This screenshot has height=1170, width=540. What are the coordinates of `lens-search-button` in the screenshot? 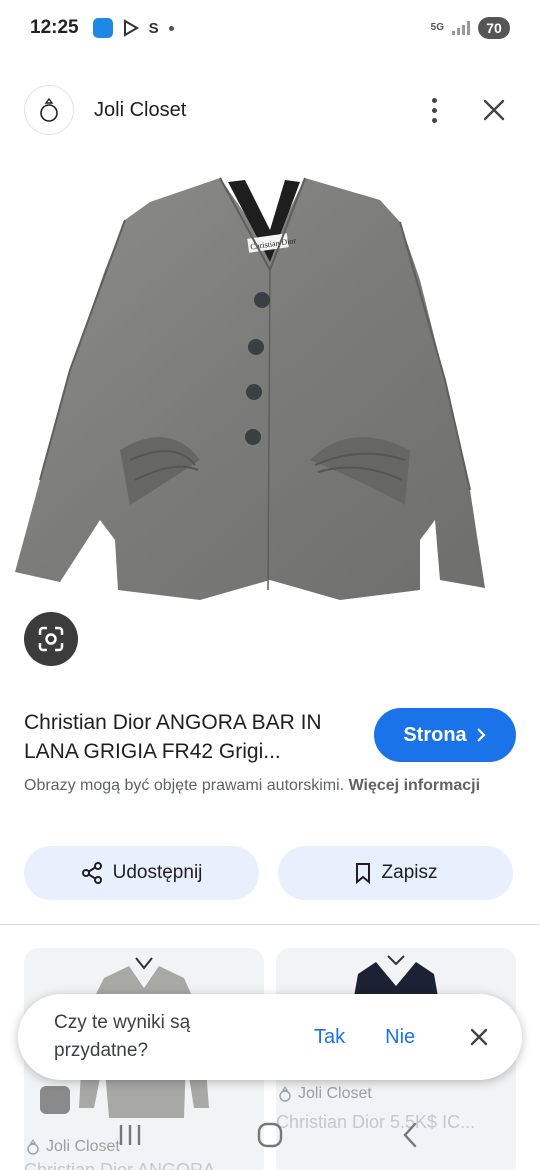 It's located at (51, 639).